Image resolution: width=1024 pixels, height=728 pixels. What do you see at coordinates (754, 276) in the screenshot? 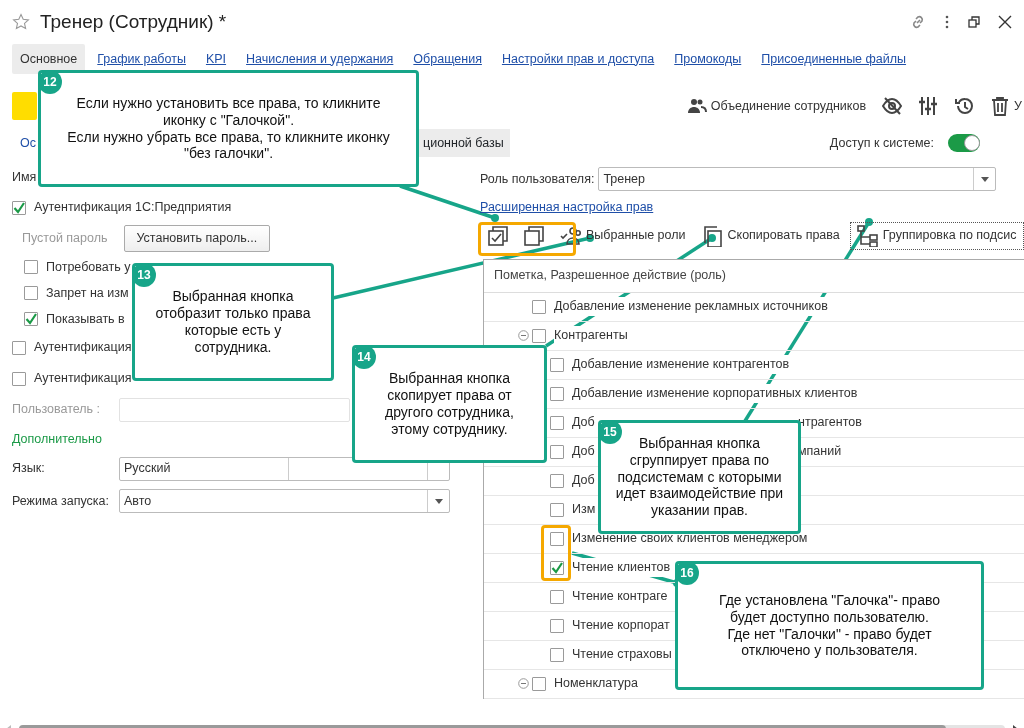
I see `column-header: Пометка, Разрешенное действие (роль)` at bounding box center [754, 276].